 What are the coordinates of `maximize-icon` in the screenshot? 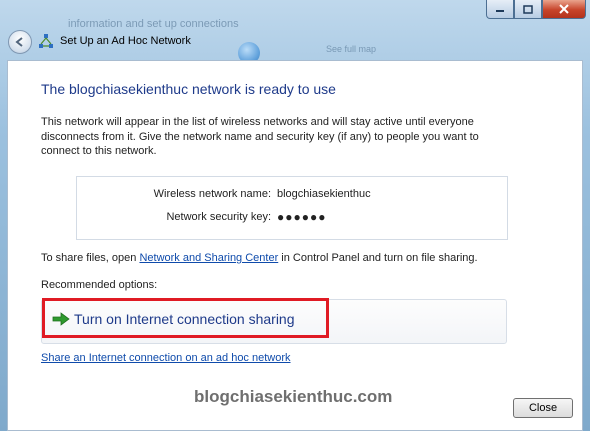 It's located at (528, 9).